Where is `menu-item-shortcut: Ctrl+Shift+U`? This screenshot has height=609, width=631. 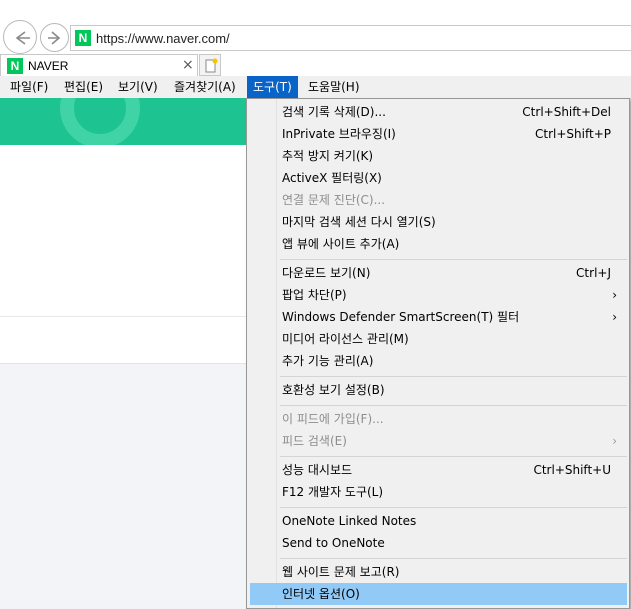
menu-item-shortcut: Ctrl+Shift+U is located at coordinates (572, 470).